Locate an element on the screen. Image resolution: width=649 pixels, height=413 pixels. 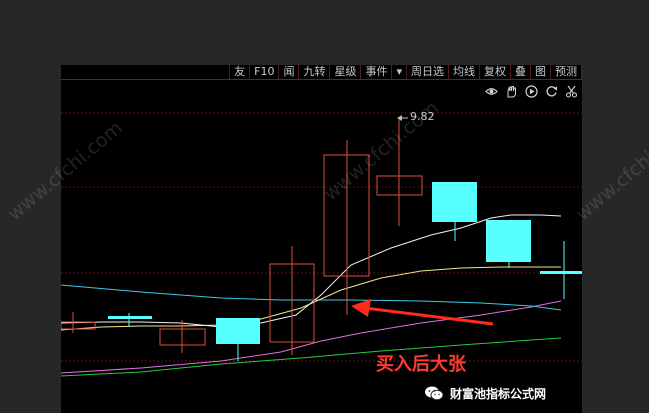
footer-brand: 财富池指标公式网 is located at coordinates (485, 393).